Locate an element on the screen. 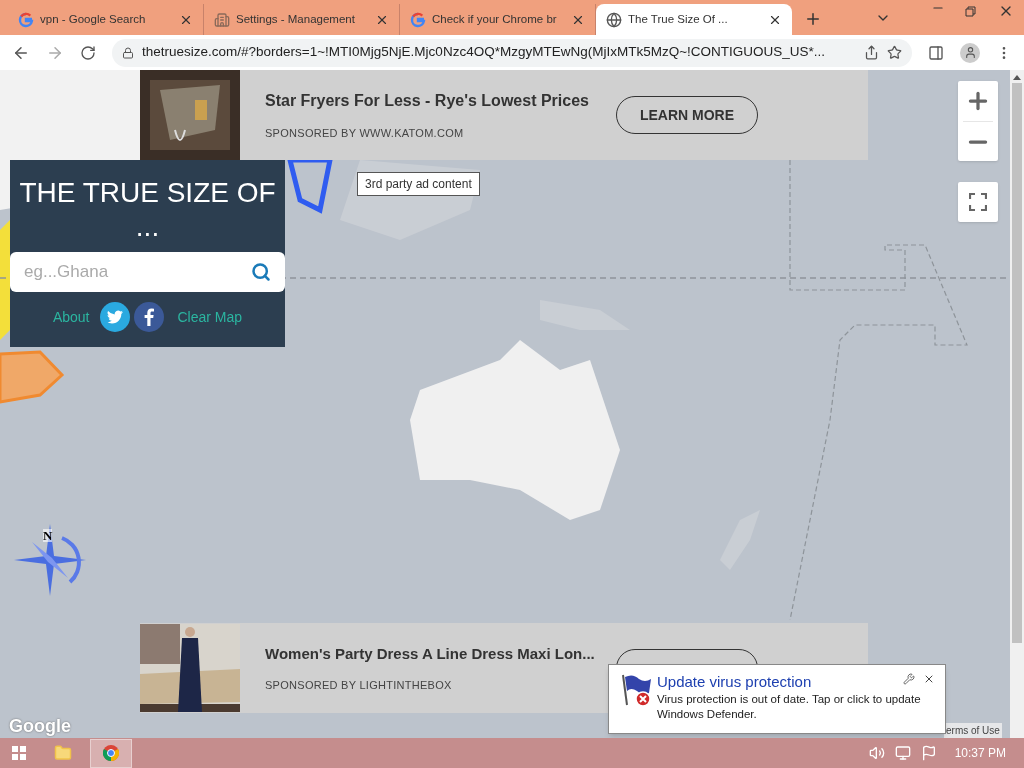 This screenshot has height=768, width=1024. ad-banner: Star Fryers For Less - Rye's Lowest Prices SPONSORED BY WWW.KATOM.COM LEARN MORE is located at coordinates (504, 115).